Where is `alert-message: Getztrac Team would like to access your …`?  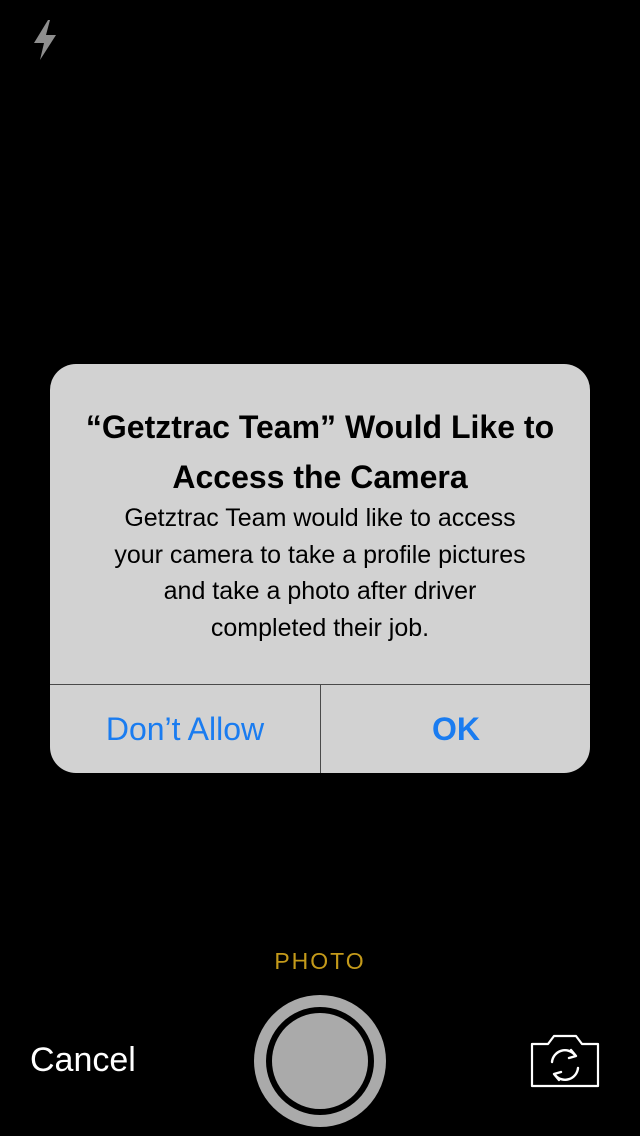 alert-message: Getztrac Team would like to access your … is located at coordinates (320, 573).